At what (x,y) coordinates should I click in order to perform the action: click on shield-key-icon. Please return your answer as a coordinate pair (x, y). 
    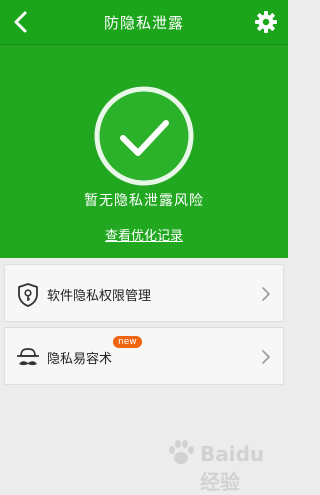
    Looking at the image, I should click on (28, 295).